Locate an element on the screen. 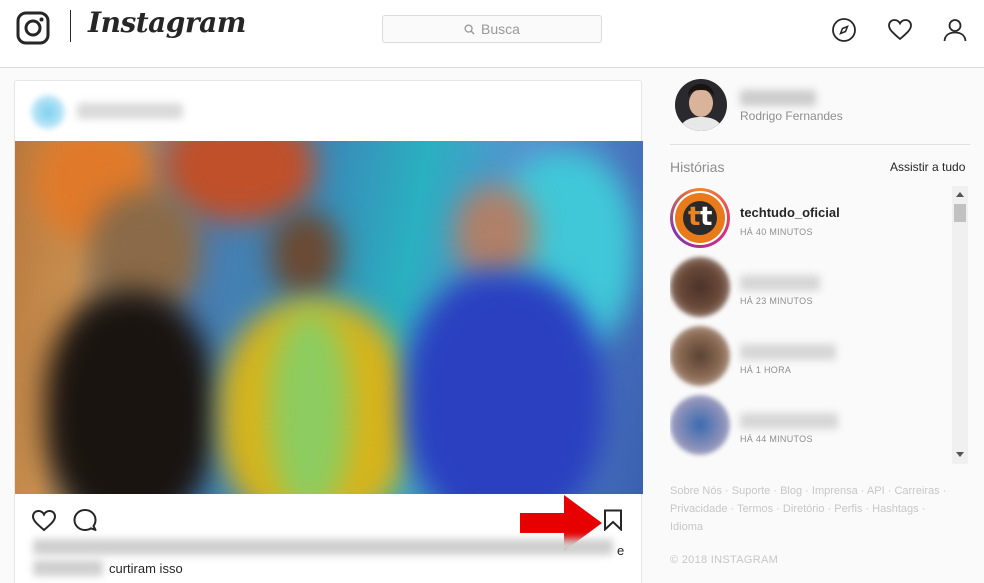 This screenshot has width=984, height=583. footer-link: API is located at coordinates (876, 491).